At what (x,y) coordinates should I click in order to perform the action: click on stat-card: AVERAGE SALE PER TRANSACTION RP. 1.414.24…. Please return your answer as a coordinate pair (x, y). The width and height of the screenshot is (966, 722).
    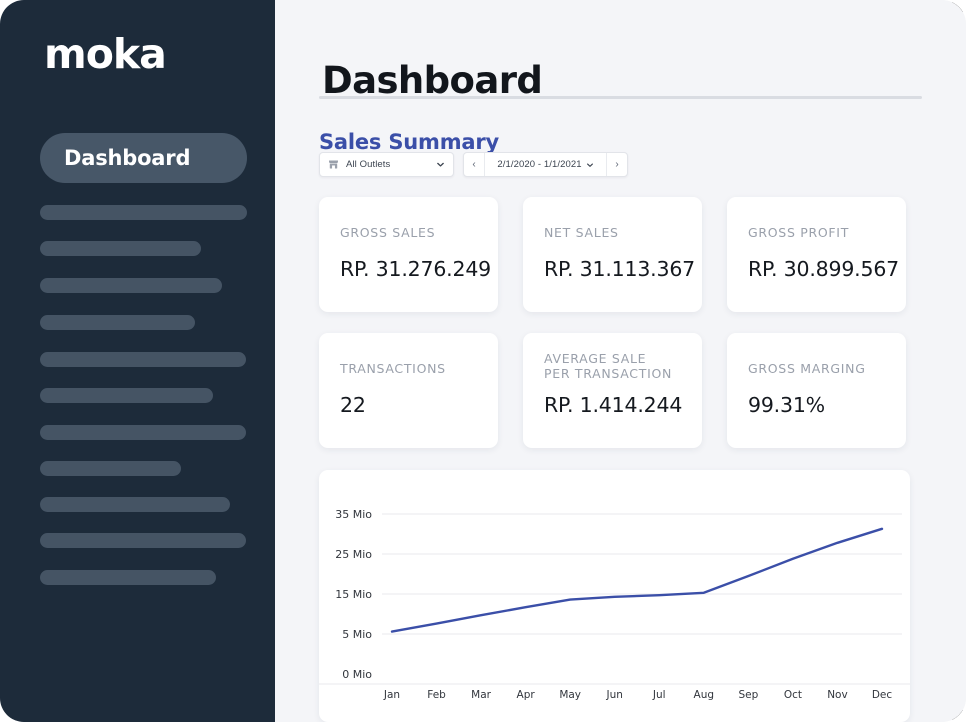
    Looking at the image, I should click on (612, 390).